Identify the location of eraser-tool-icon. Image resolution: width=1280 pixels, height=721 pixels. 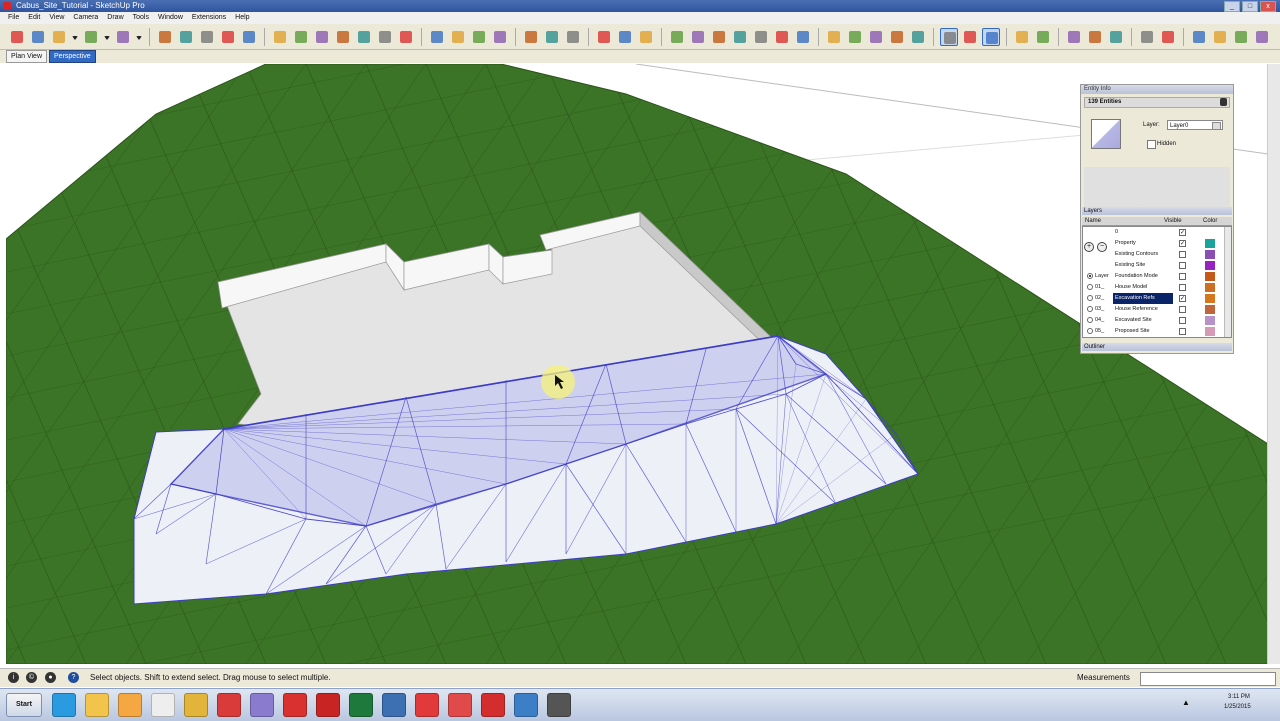
(38, 37).